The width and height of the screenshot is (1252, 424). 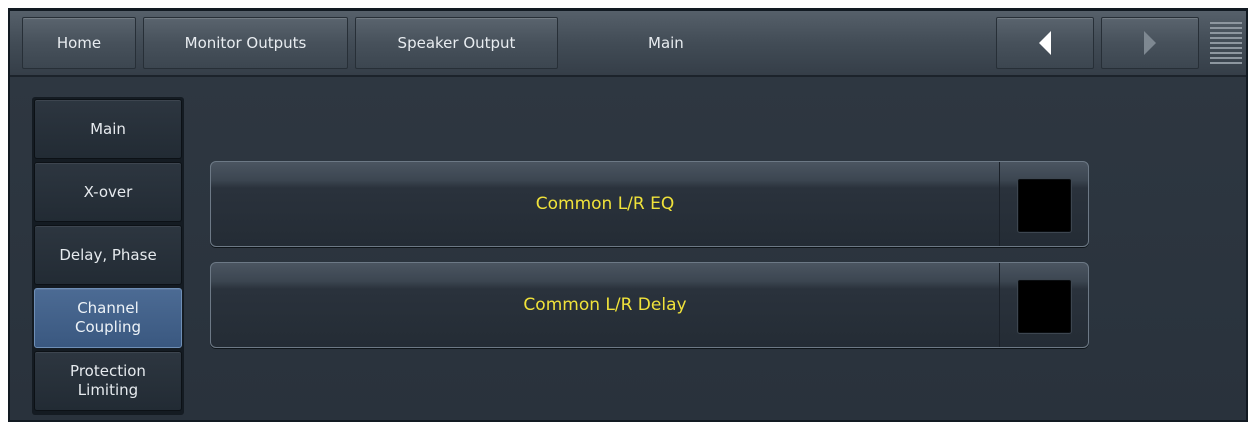 I want to click on current-page-label: Main, so click(x=666, y=43).